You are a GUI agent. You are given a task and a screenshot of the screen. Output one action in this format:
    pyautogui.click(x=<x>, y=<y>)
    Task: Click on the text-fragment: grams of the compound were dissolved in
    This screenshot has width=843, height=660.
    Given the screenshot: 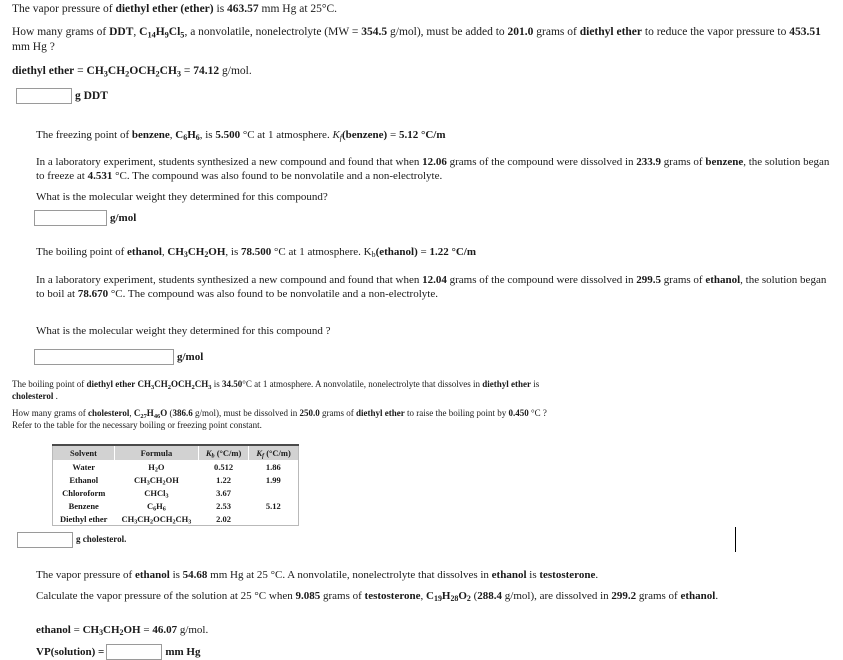 What is the action you would take?
    pyautogui.click(x=541, y=162)
    